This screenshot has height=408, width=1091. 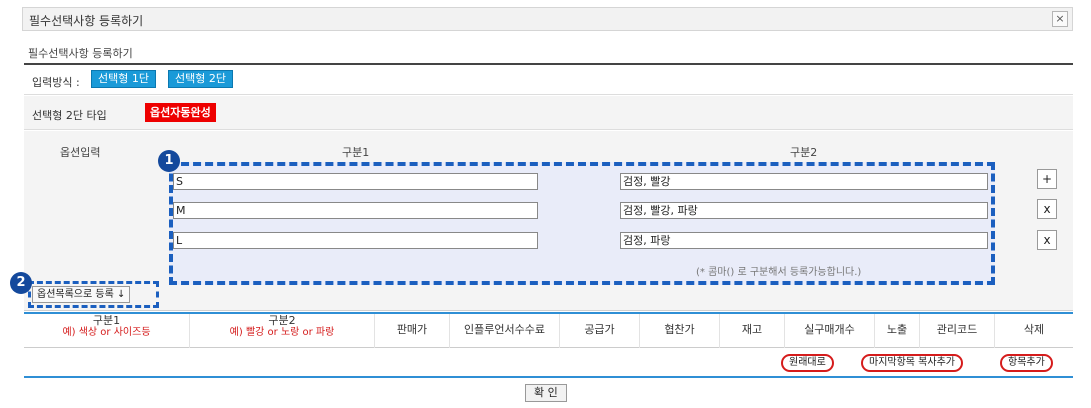 I want to click on column-header-manage-code: 관리코드, so click(x=956, y=331).